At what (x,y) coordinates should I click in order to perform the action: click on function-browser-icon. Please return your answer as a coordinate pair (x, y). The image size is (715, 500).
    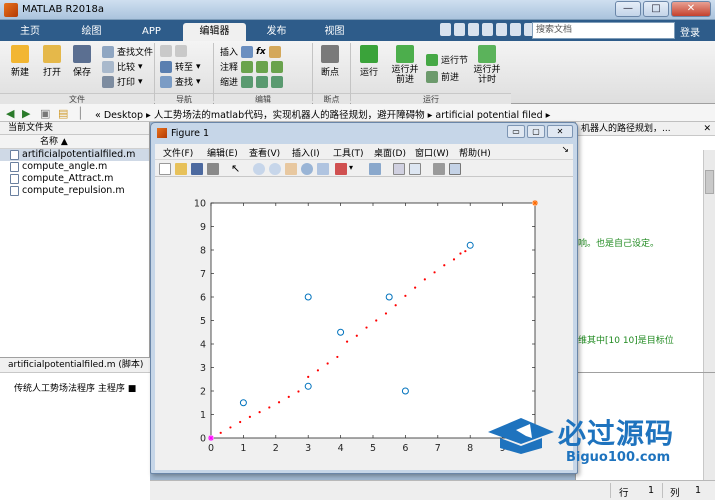
    Looking at the image, I should click on (274, 51).